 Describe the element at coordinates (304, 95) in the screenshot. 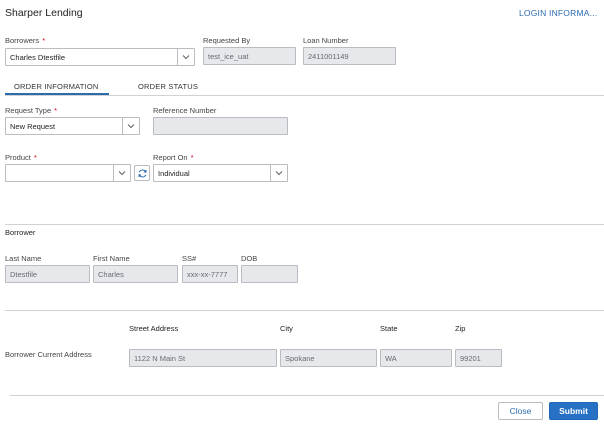

I see `tabs-divider` at that location.